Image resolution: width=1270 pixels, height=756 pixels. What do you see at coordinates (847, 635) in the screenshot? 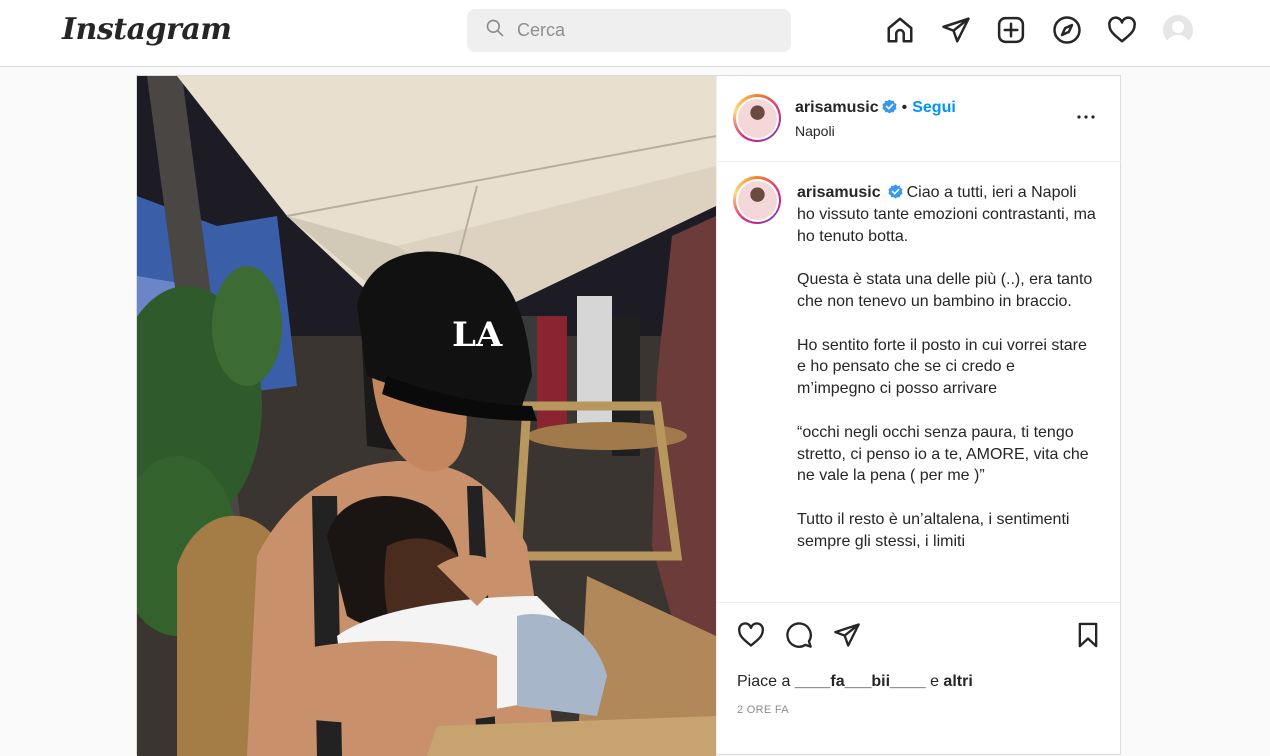
I see `share-icon` at bounding box center [847, 635].